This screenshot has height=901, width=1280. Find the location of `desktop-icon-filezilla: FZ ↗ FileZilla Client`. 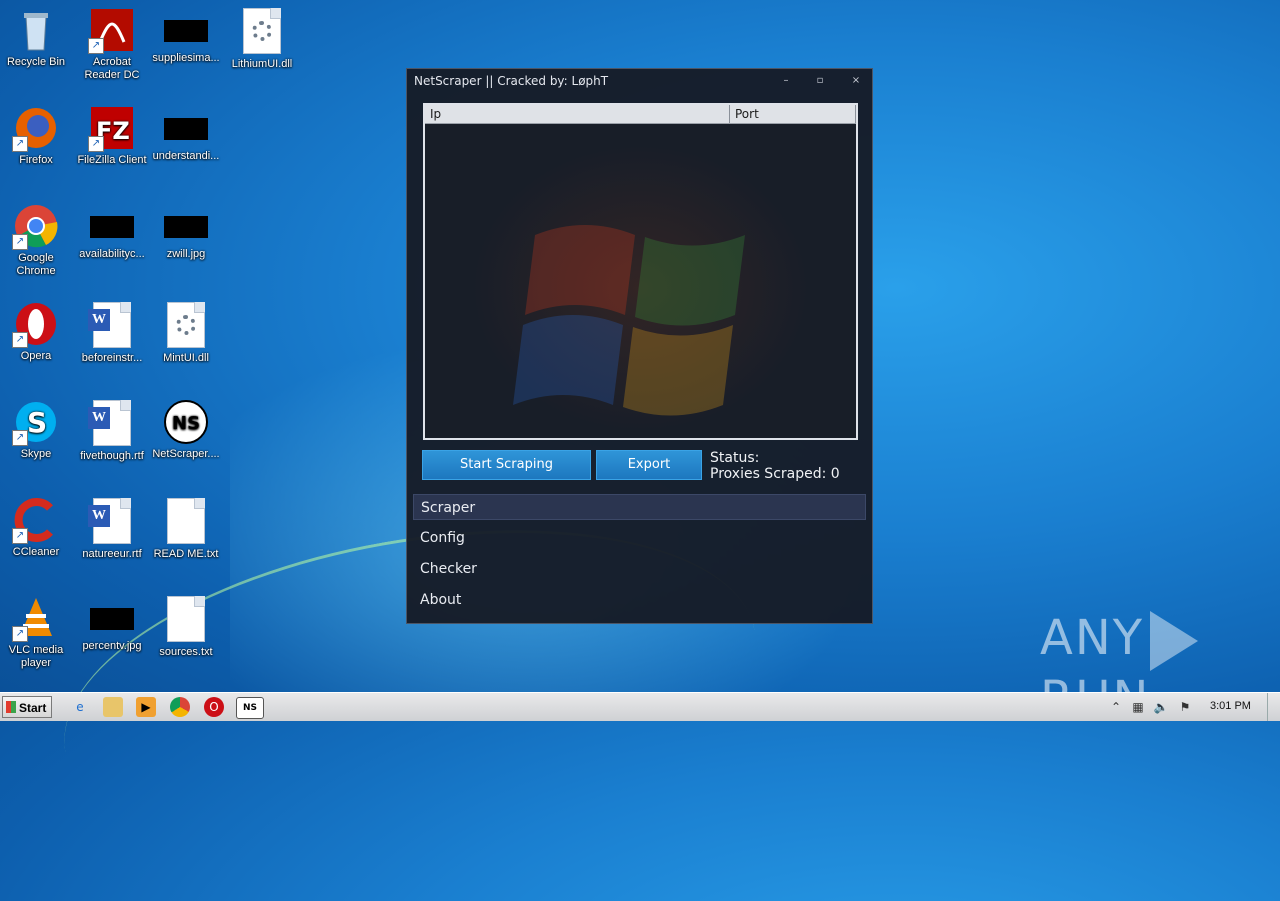

desktop-icon-filezilla: FZ ↗ FileZilla Client is located at coordinates (112, 136).